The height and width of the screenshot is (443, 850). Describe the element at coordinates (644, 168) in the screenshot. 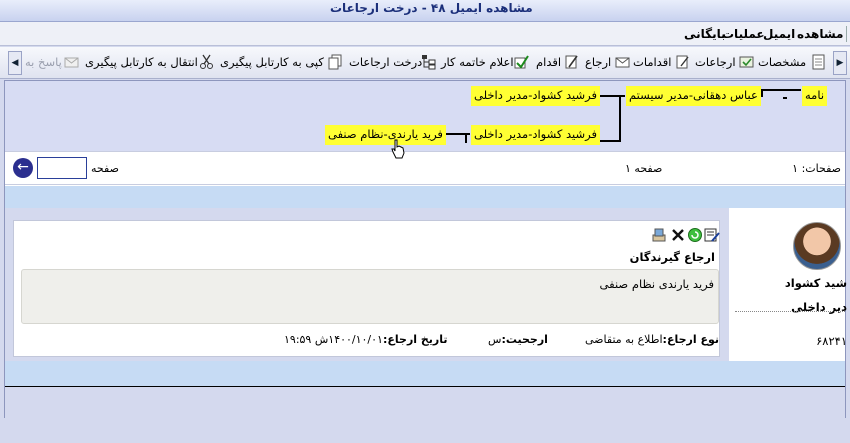

I see `current-page: صفحه ۱` at that location.